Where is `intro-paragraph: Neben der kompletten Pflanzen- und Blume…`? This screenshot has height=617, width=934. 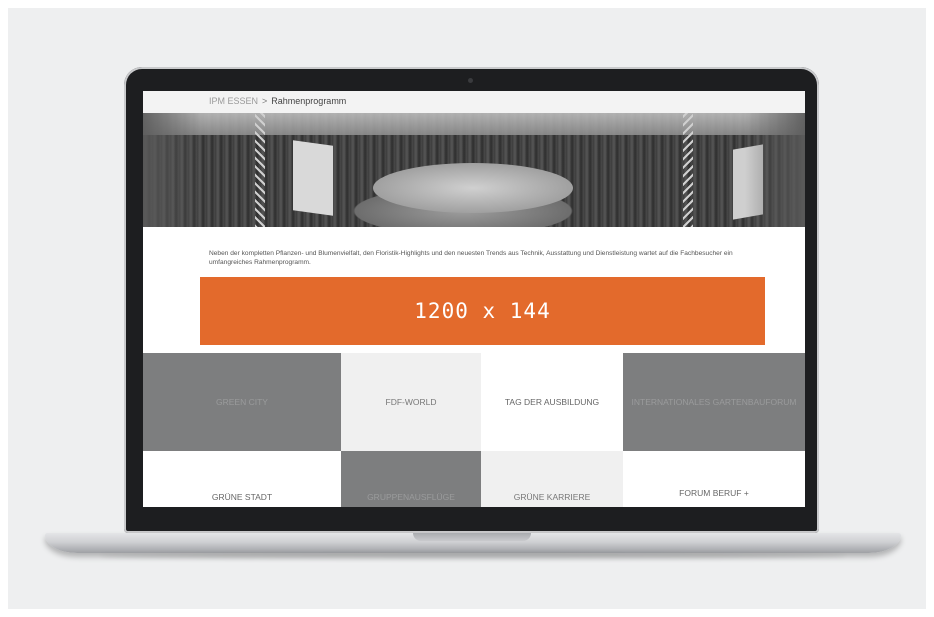 intro-paragraph: Neben der kompletten Pflanzen- und Blume… is located at coordinates (471, 258).